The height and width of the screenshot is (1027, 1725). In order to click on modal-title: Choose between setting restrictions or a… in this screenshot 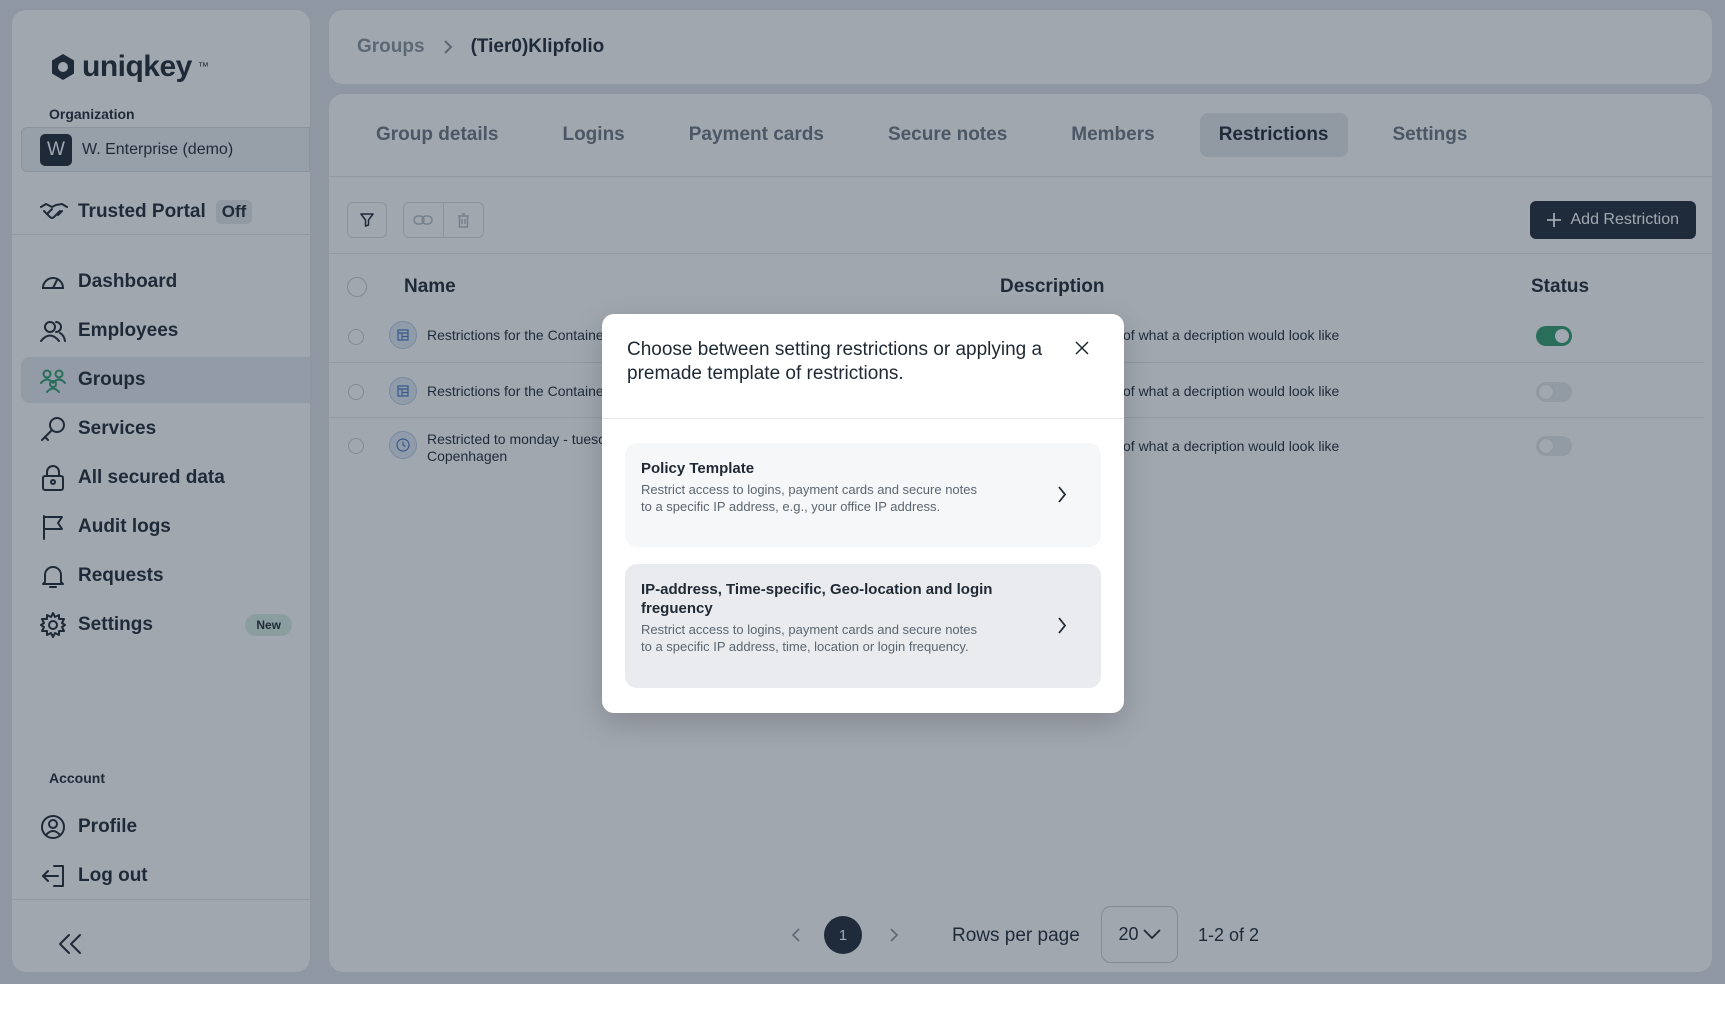, I will do `click(835, 361)`.